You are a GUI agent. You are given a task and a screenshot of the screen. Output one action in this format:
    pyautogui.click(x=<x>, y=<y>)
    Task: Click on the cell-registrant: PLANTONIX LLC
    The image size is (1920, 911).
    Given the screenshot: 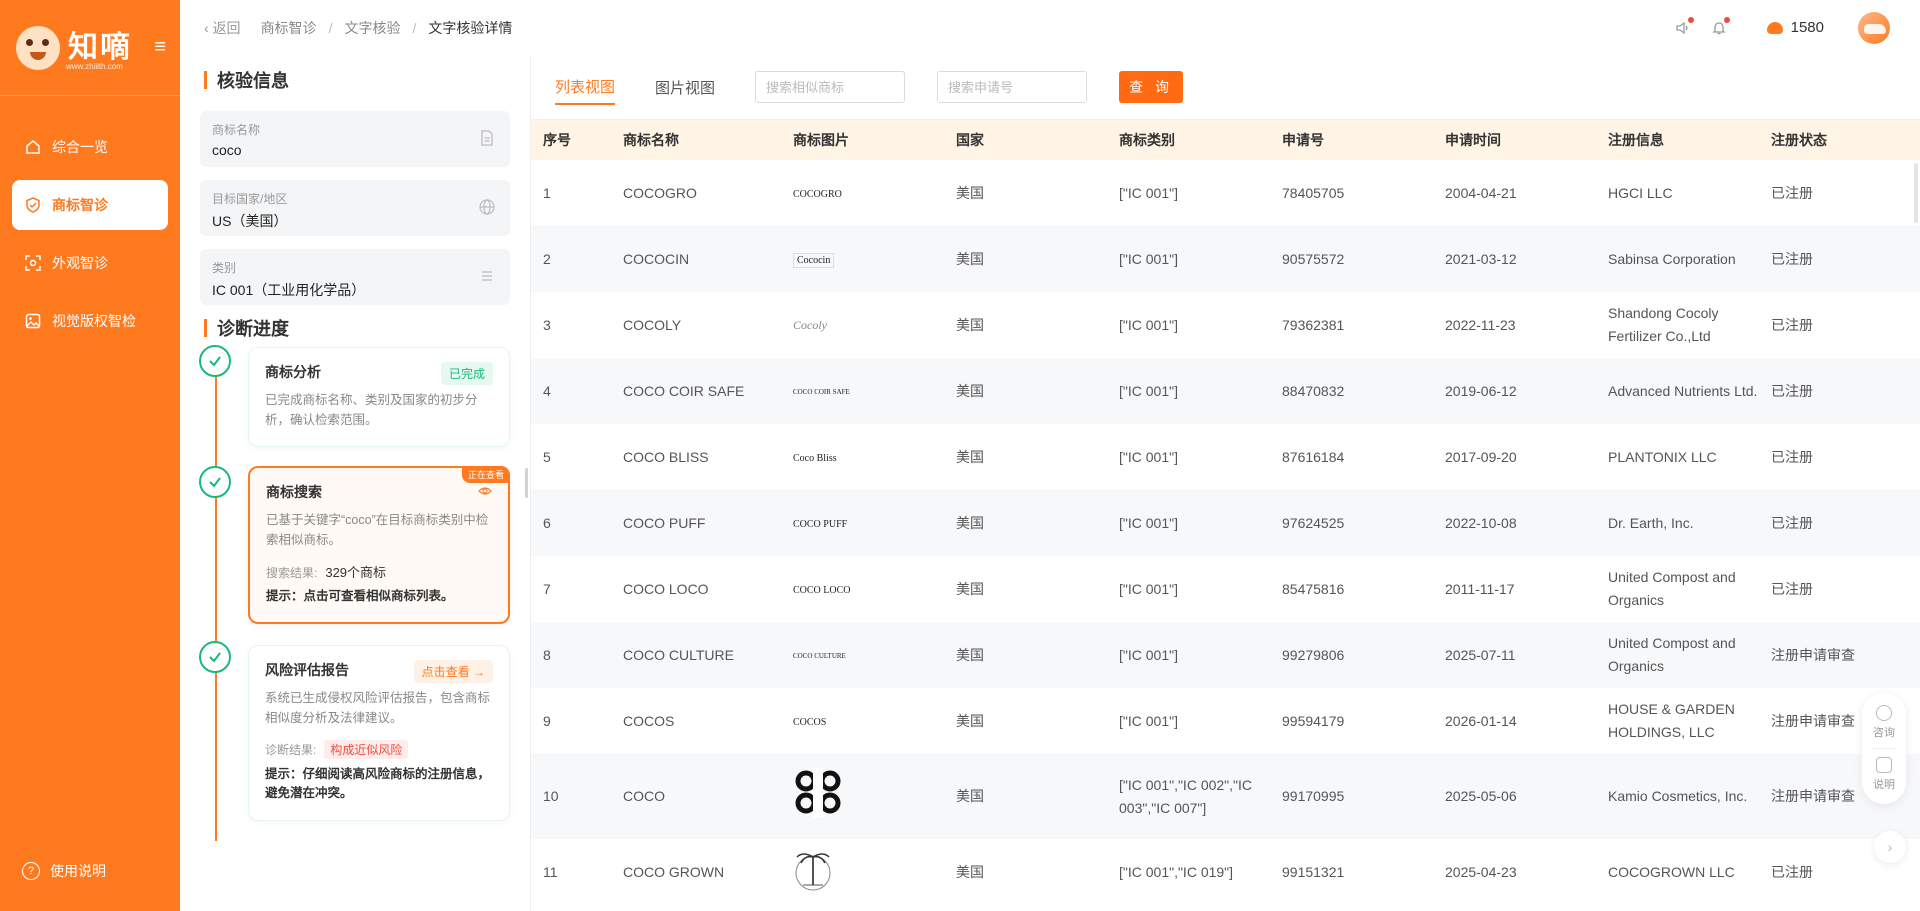 What is the action you would take?
    pyautogui.click(x=1662, y=456)
    